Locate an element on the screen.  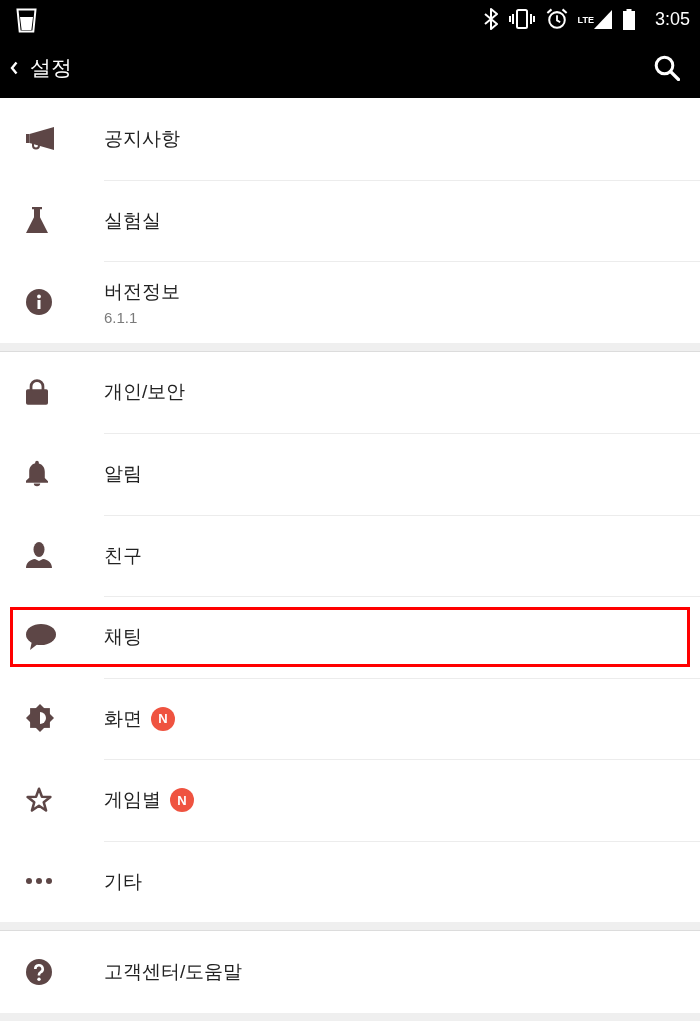
star-icon is located at coordinates (39, 799).